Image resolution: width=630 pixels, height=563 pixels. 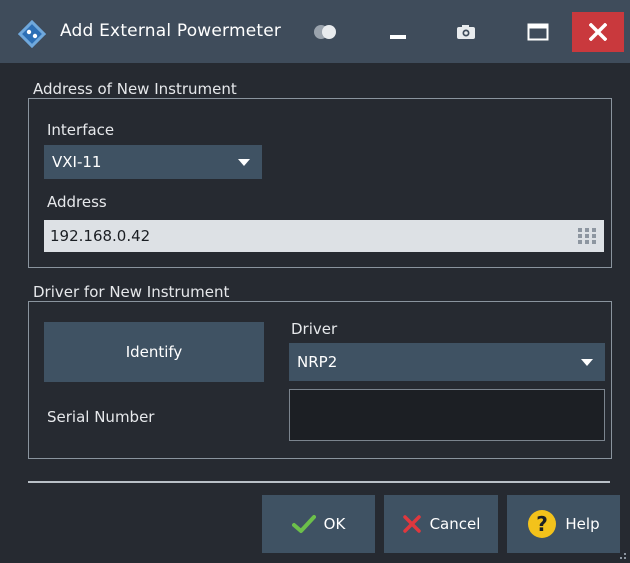 I want to click on cancel-button: Cancel, so click(x=441, y=524).